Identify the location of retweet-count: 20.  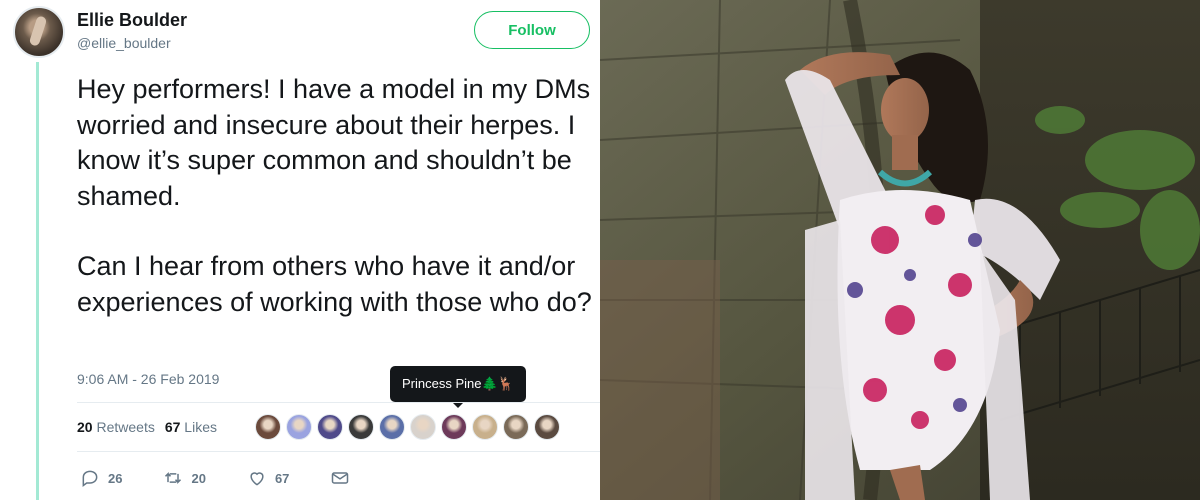
(198, 478).